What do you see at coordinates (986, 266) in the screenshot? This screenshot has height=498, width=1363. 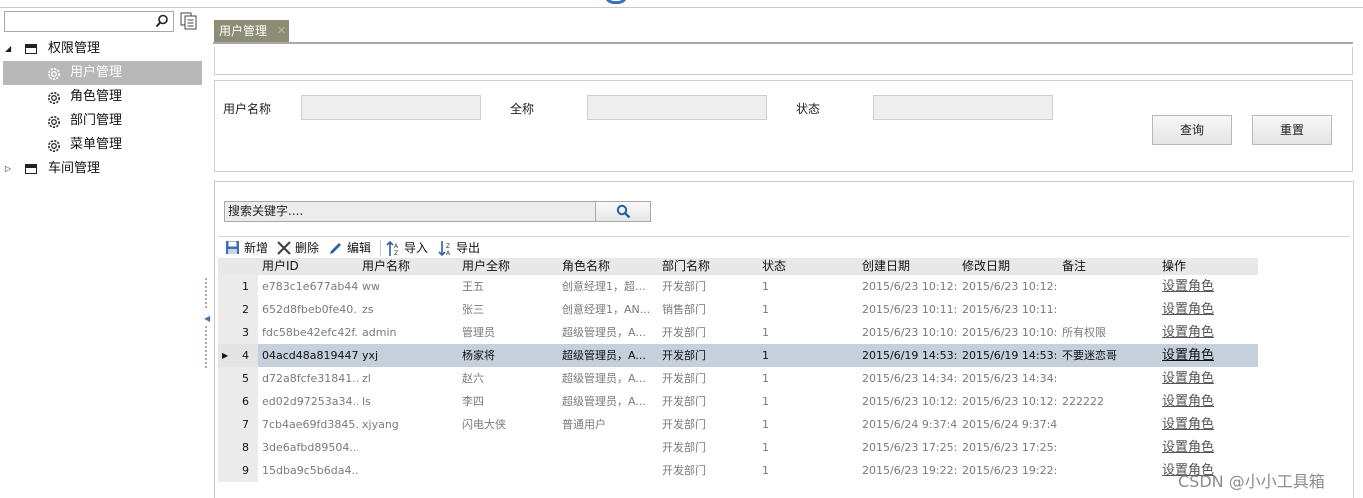 I see `column-header: 修改日期` at bounding box center [986, 266].